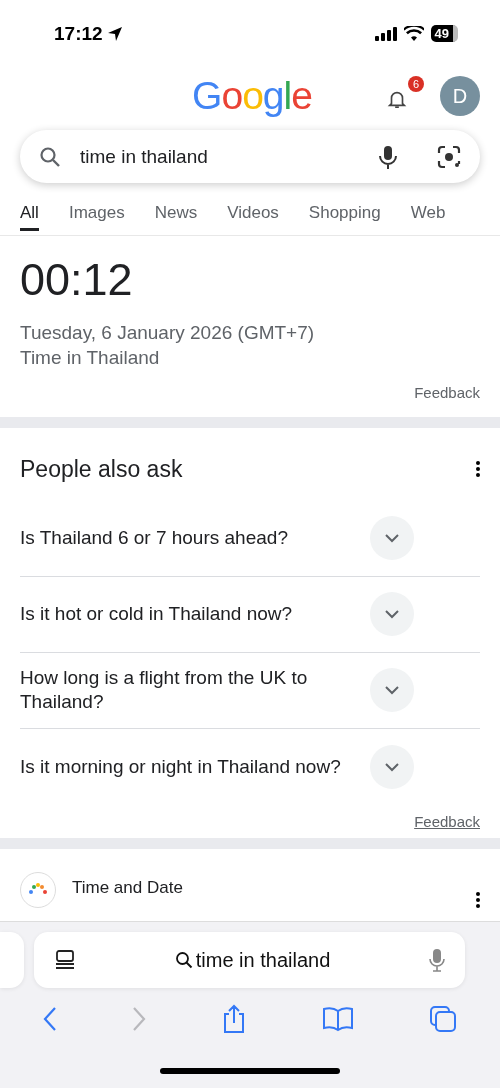 The image size is (500, 1088). I want to click on page-menu-icon, so click(65, 960).